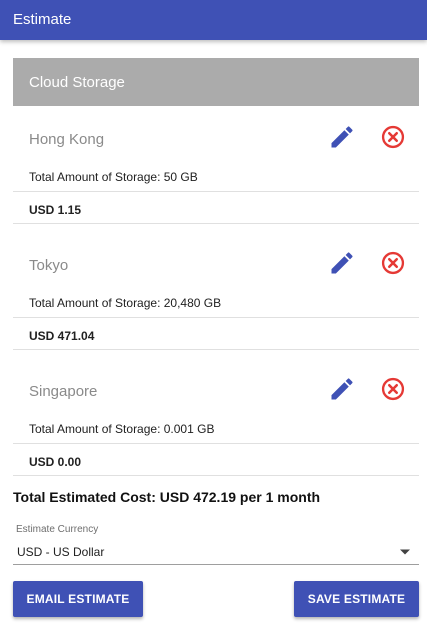 The image size is (427, 639). I want to click on storage-amount: Total Amount of Storage: 50 GB, so click(113, 177).